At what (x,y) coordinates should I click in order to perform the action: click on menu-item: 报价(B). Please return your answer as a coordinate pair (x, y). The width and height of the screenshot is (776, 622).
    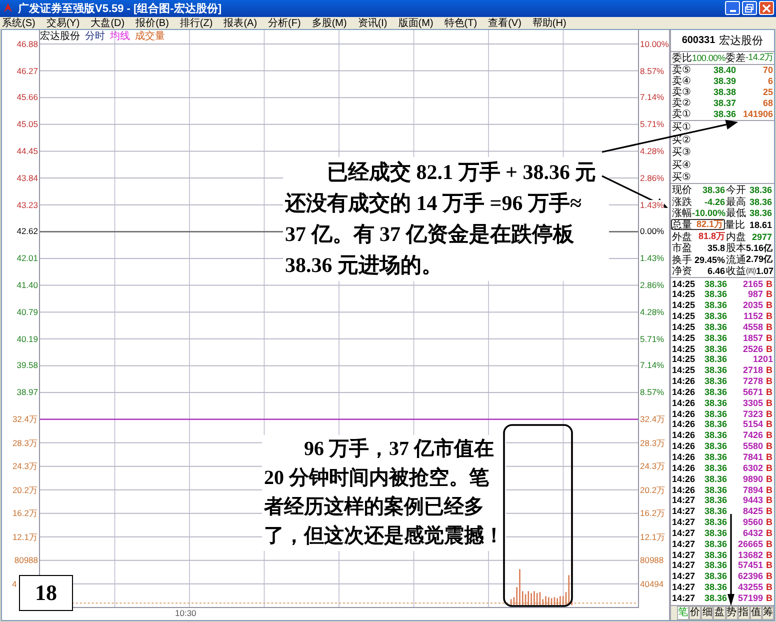
    Looking at the image, I should click on (152, 23).